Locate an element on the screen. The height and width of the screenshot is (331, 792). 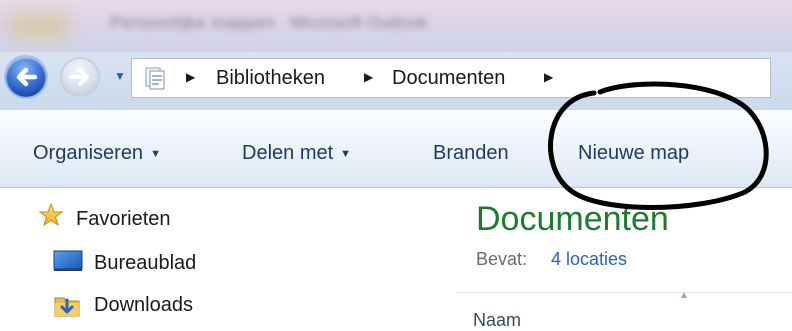
back-arrow-icon is located at coordinates (27, 77).